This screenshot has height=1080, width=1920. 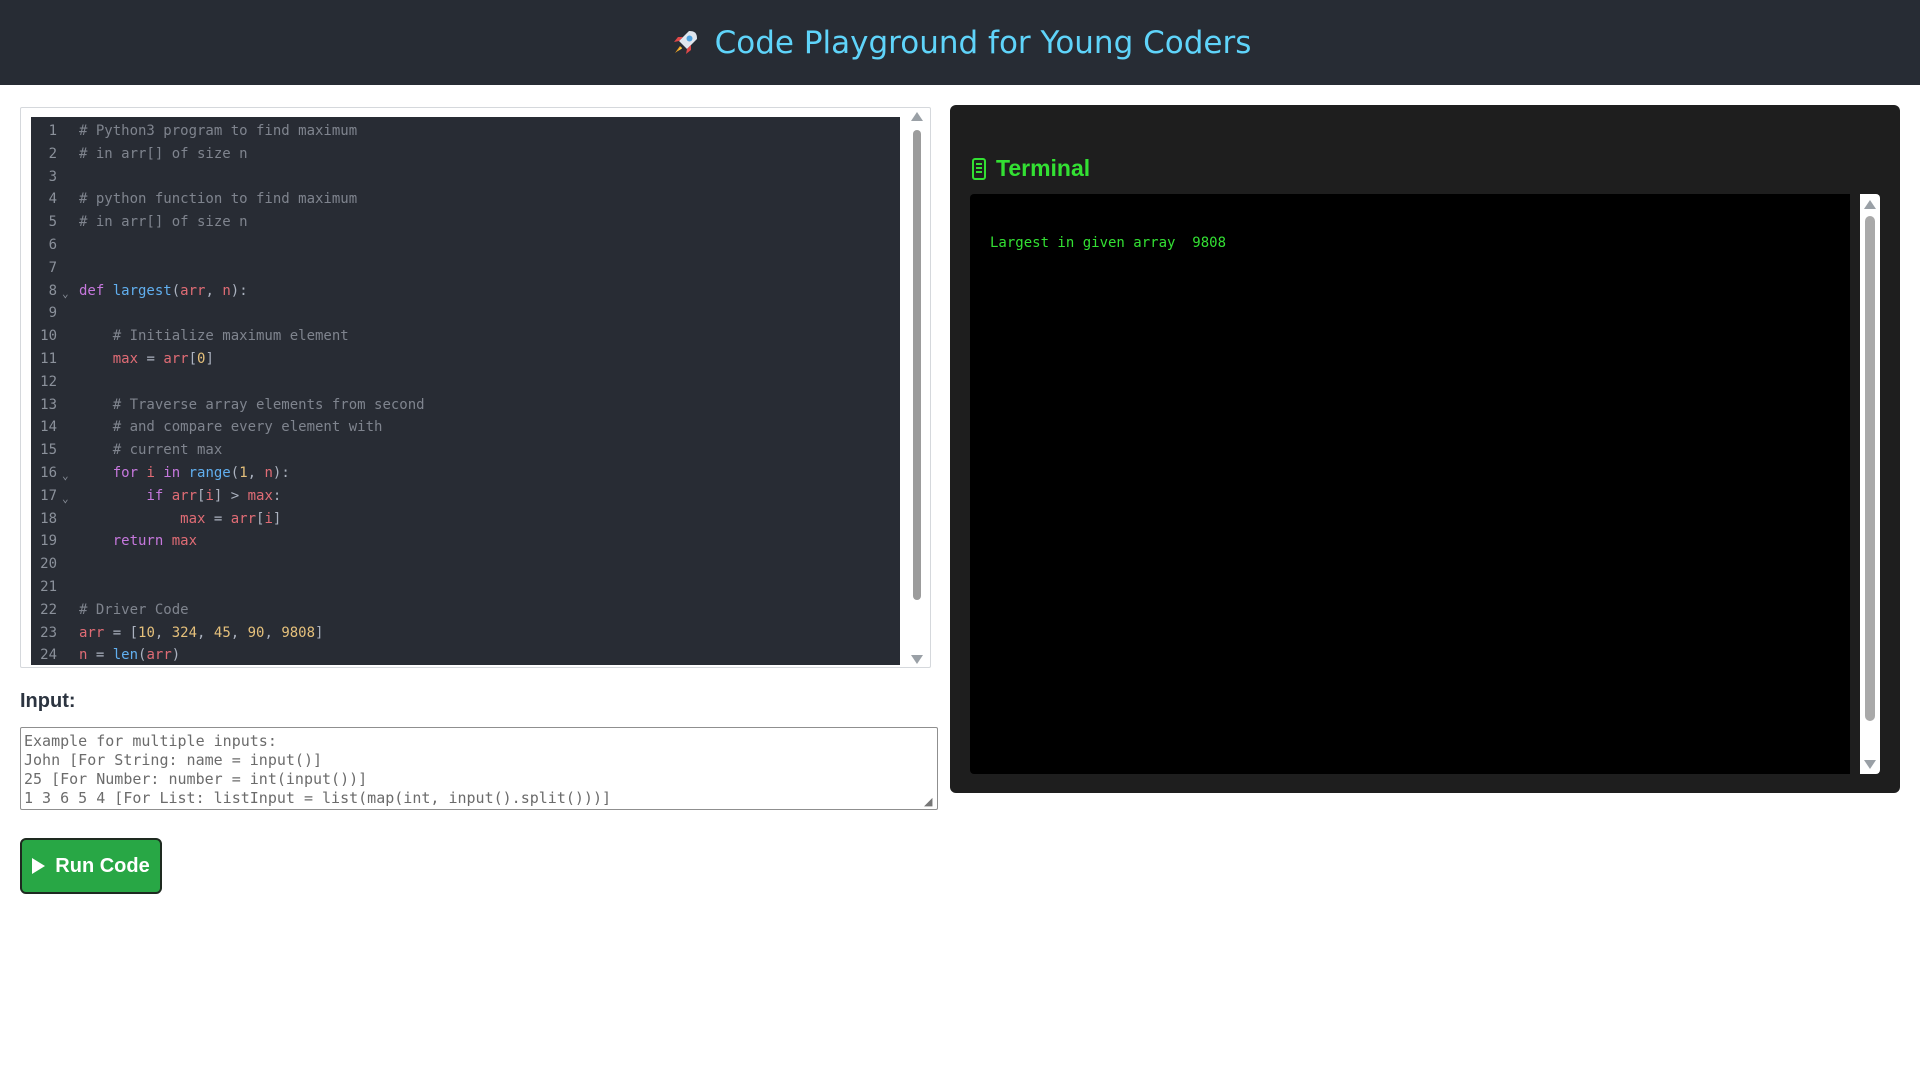 I want to click on line-number: 9, so click(x=52, y=313).